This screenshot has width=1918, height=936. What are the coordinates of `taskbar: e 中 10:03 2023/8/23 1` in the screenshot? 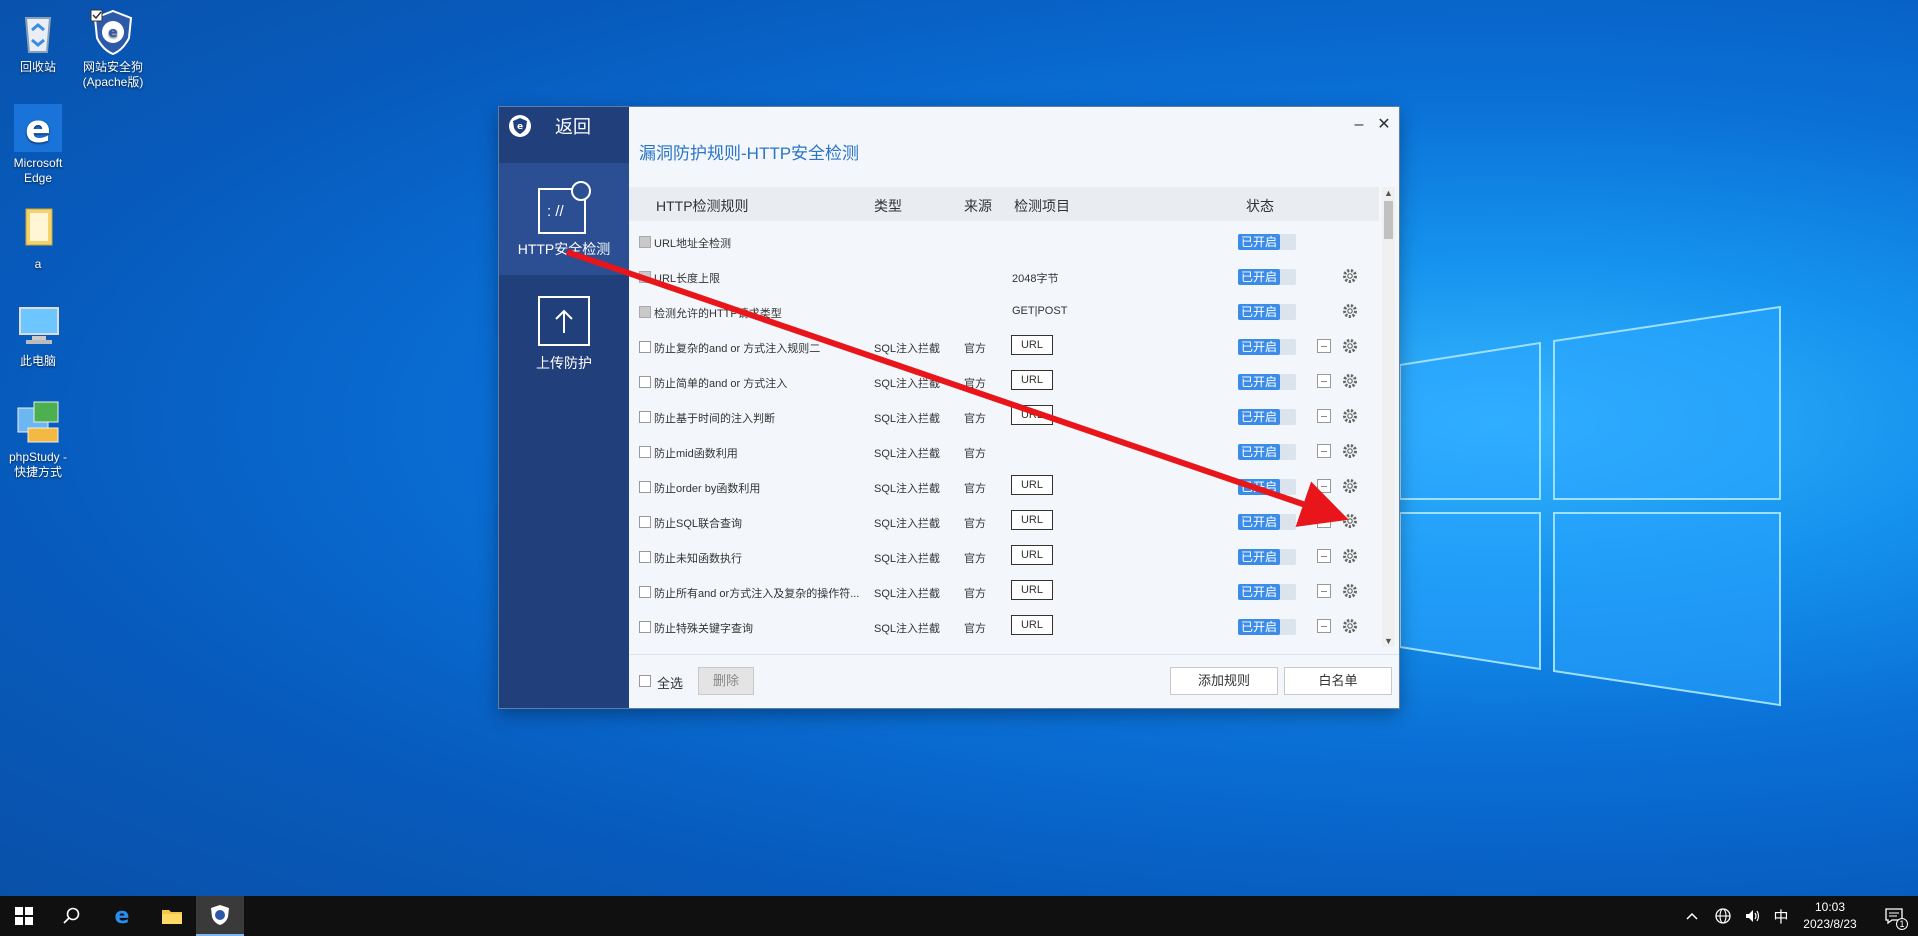 It's located at (959, 916).